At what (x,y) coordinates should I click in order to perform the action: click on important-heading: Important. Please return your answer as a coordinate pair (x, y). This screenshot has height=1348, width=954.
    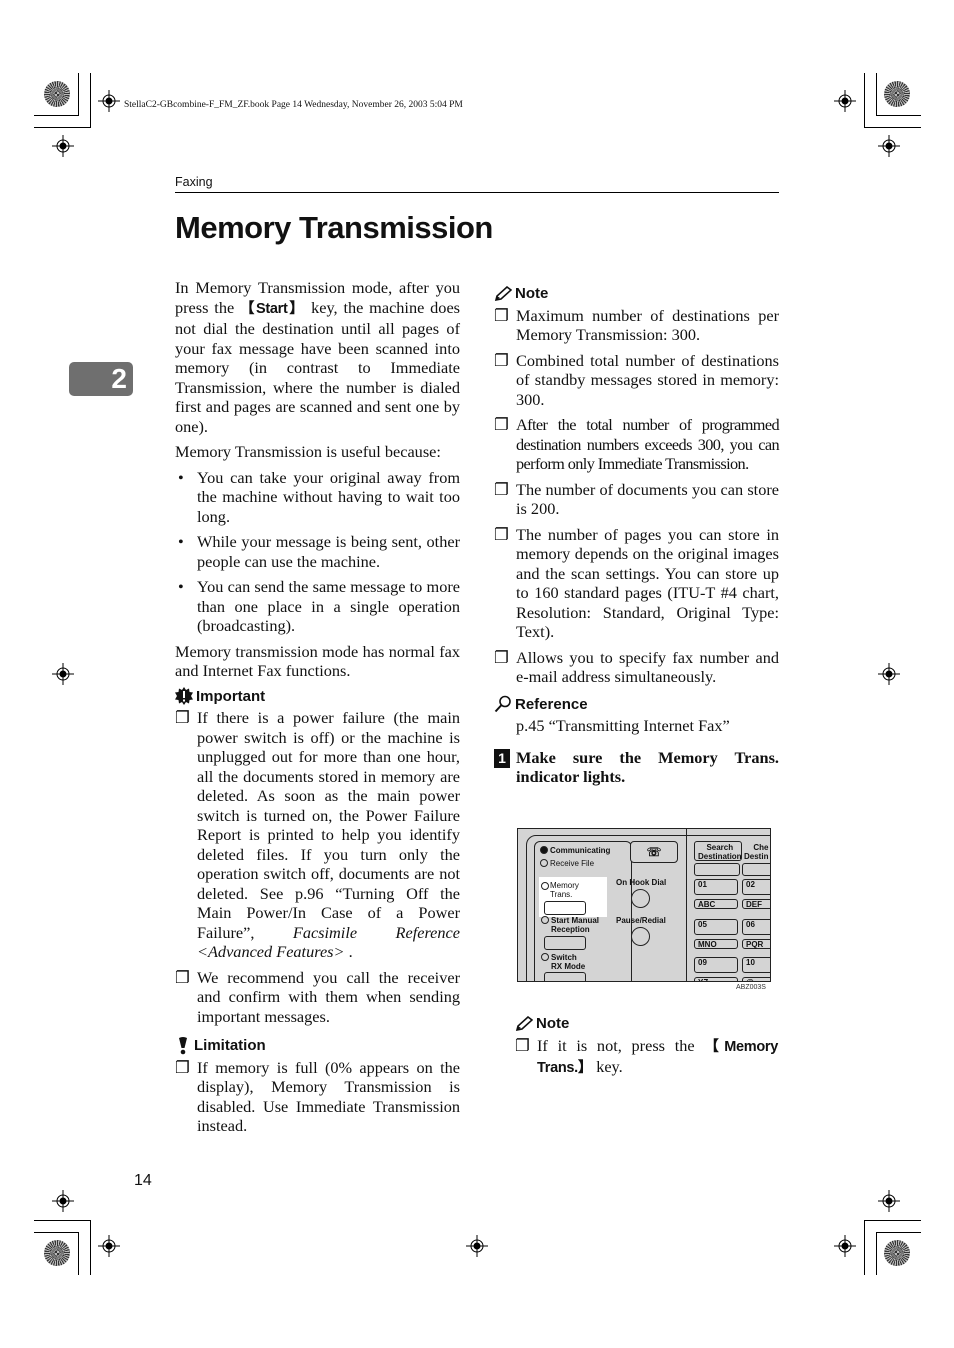
    Looking at the image, I should click on (317, 697).